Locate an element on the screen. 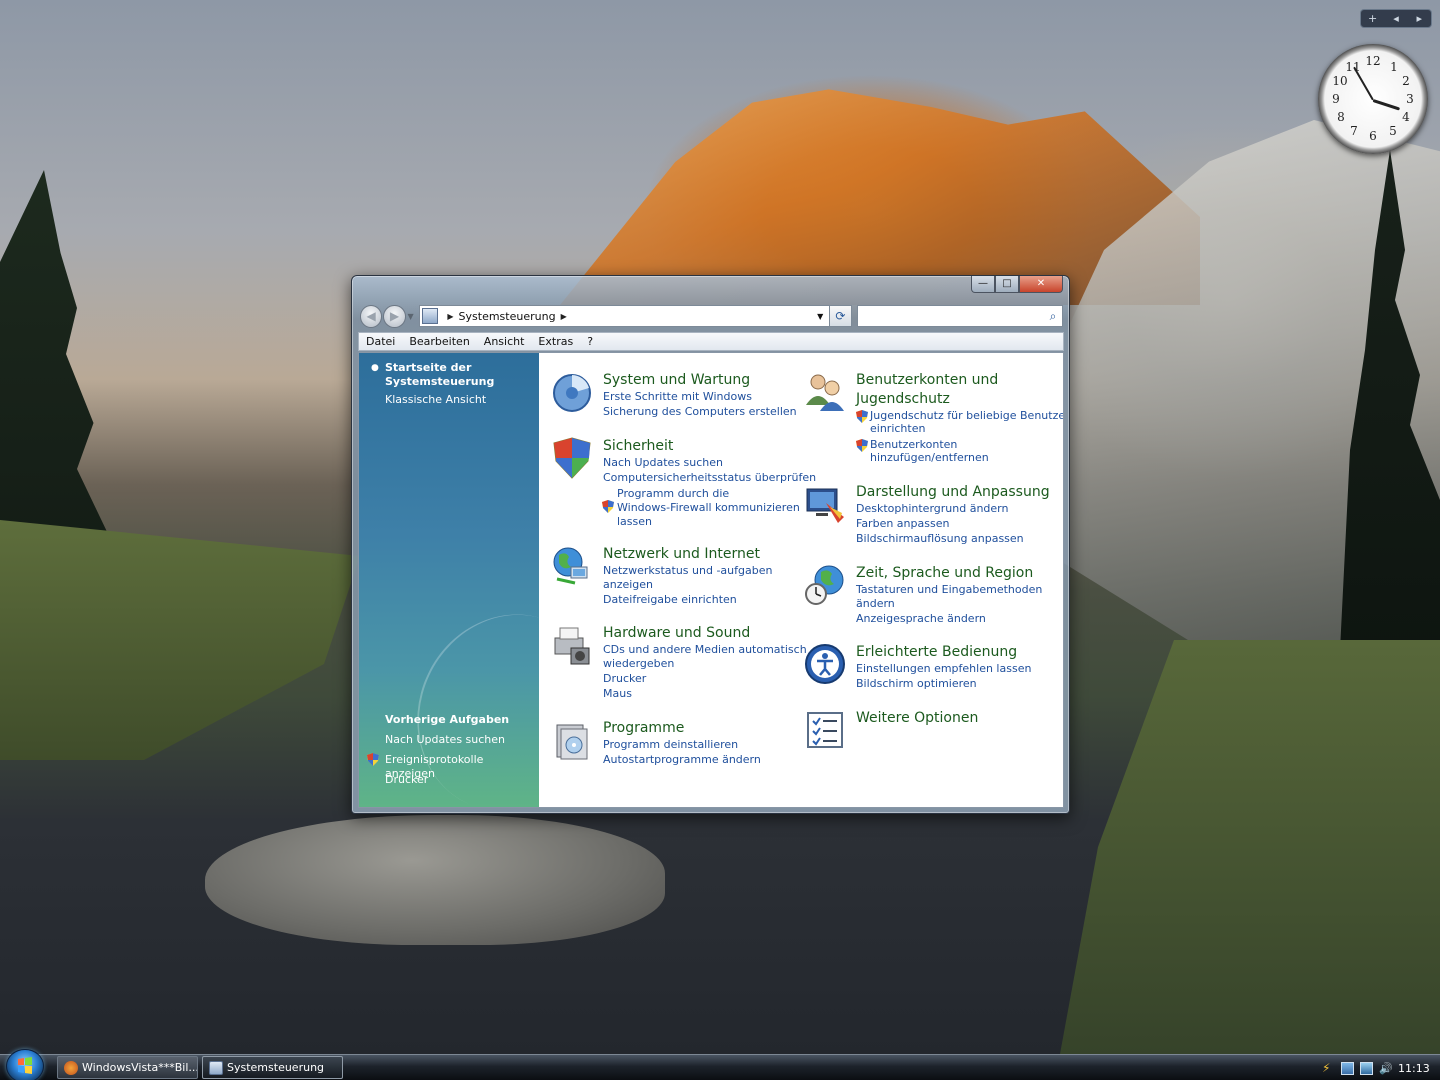  category-title-link: Sicherheit is located at coordinates (638, 446).